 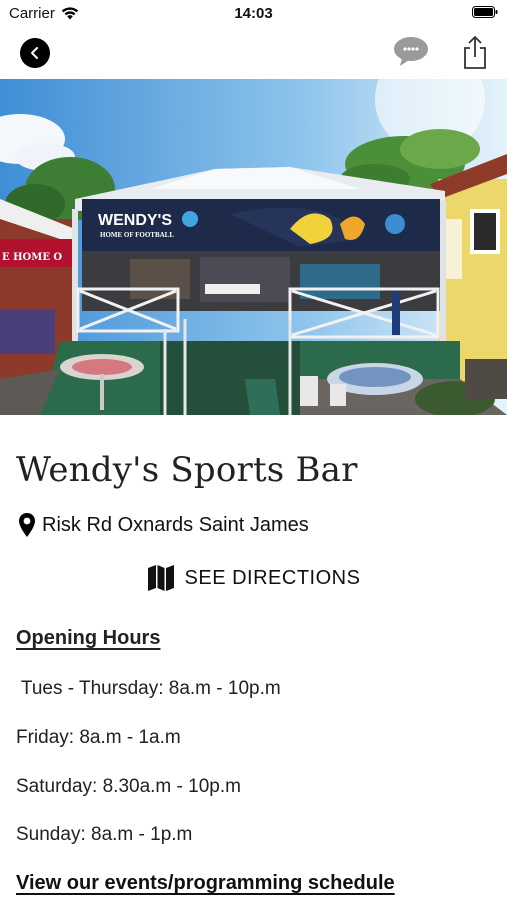 I want to click on hours-line-sunday: Sunday: 8a.m - 1p.m, so click(x=104, y=834).